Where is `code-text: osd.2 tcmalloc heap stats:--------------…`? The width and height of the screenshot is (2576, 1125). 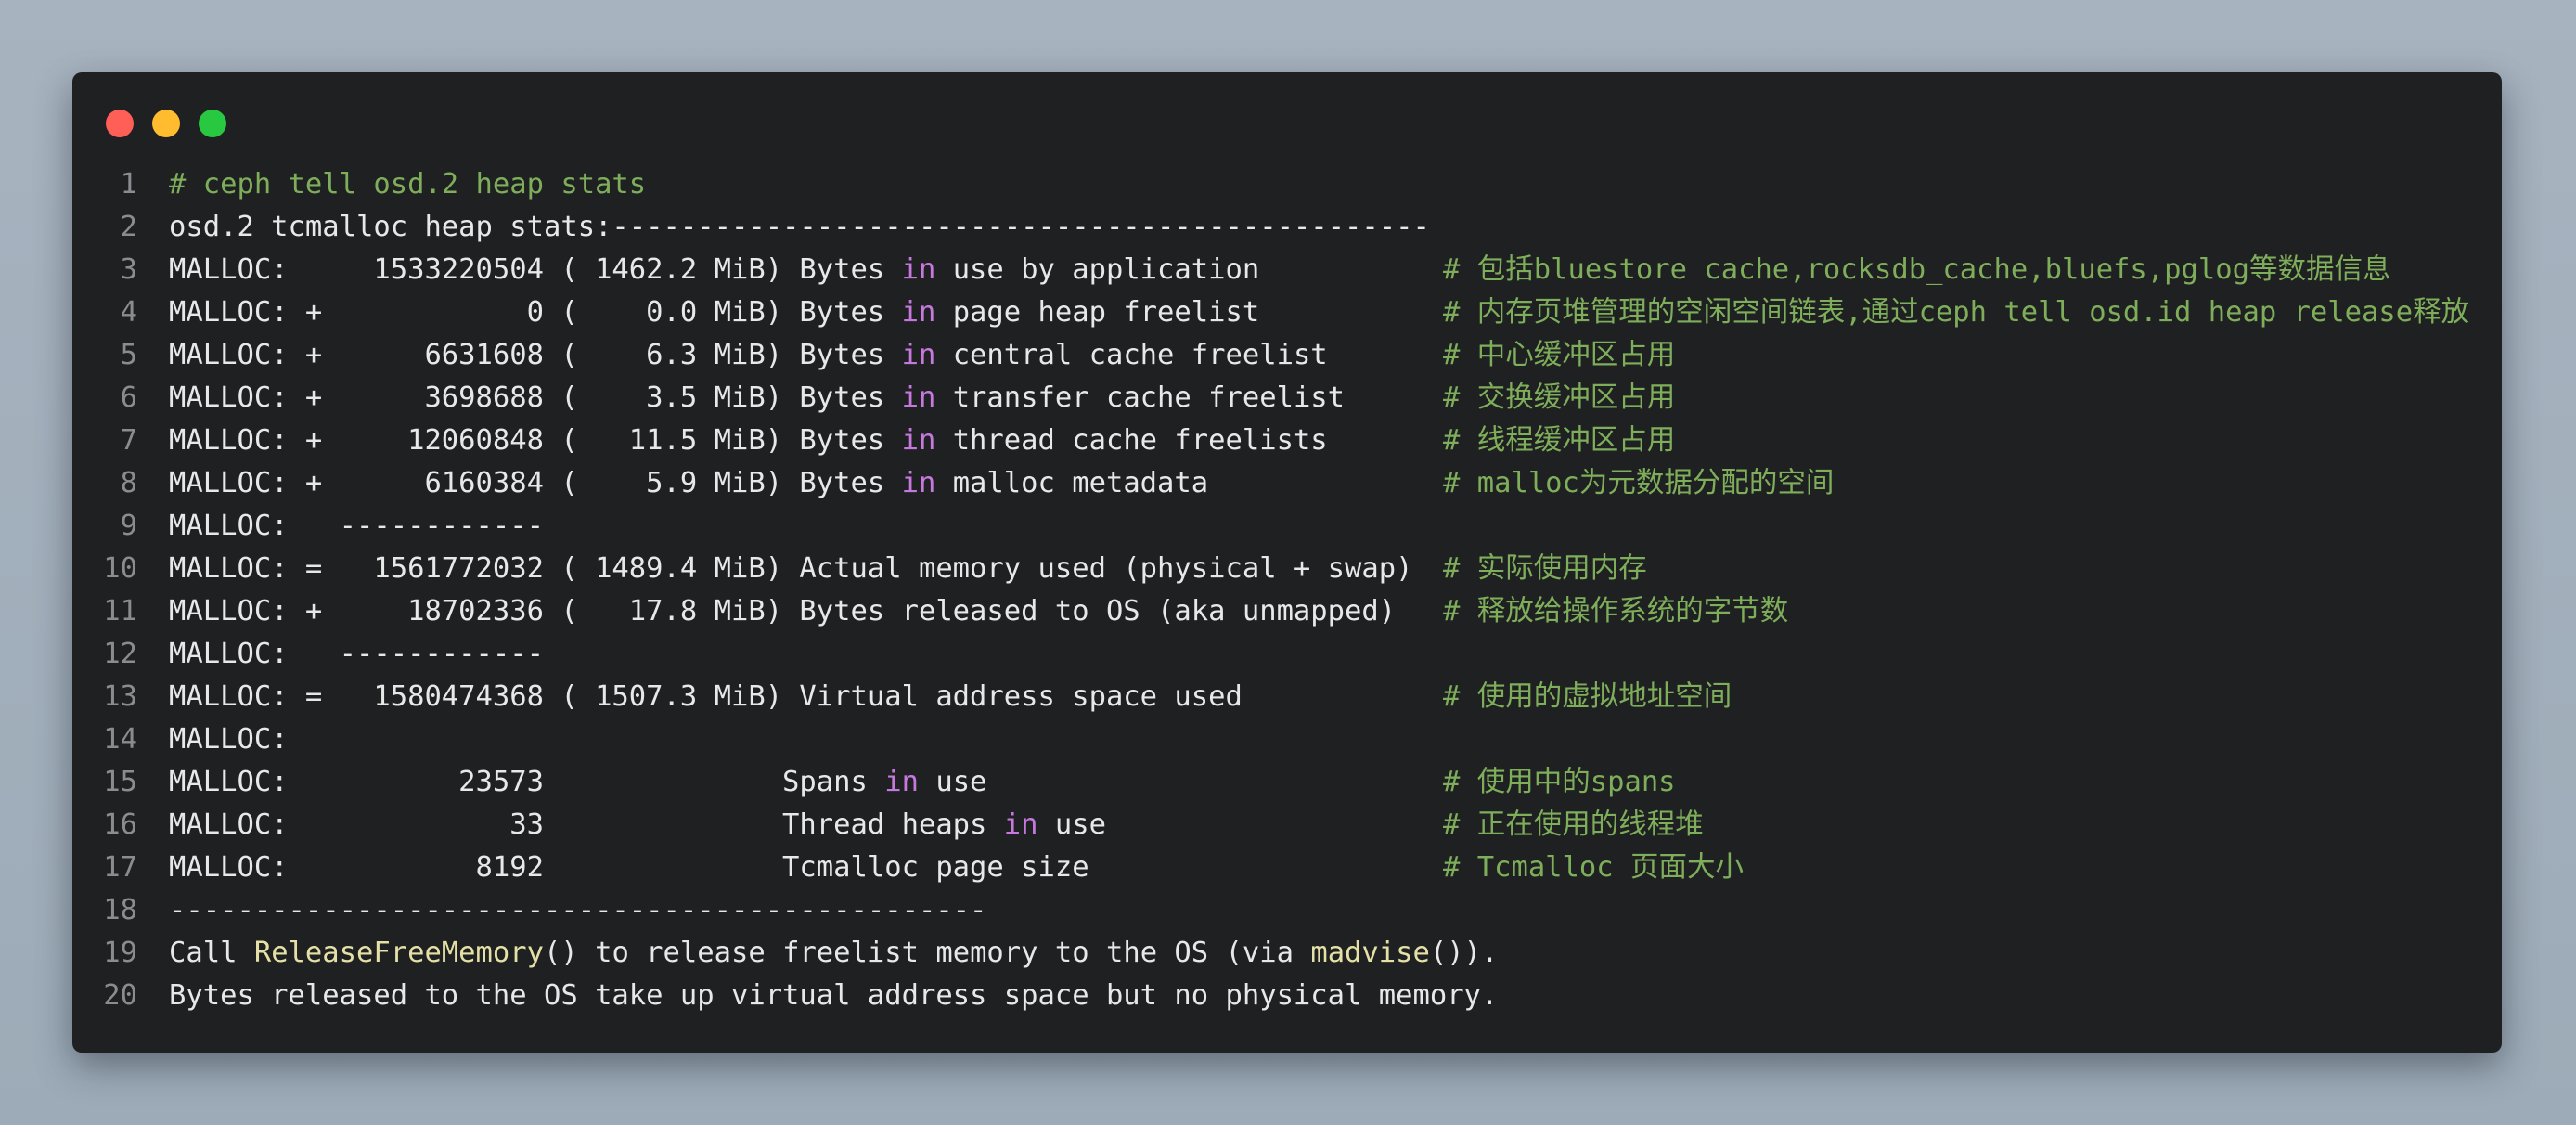 code-text: osd.2 tcmalloc heap stats:--------------… is located at coordinates (799, 227).